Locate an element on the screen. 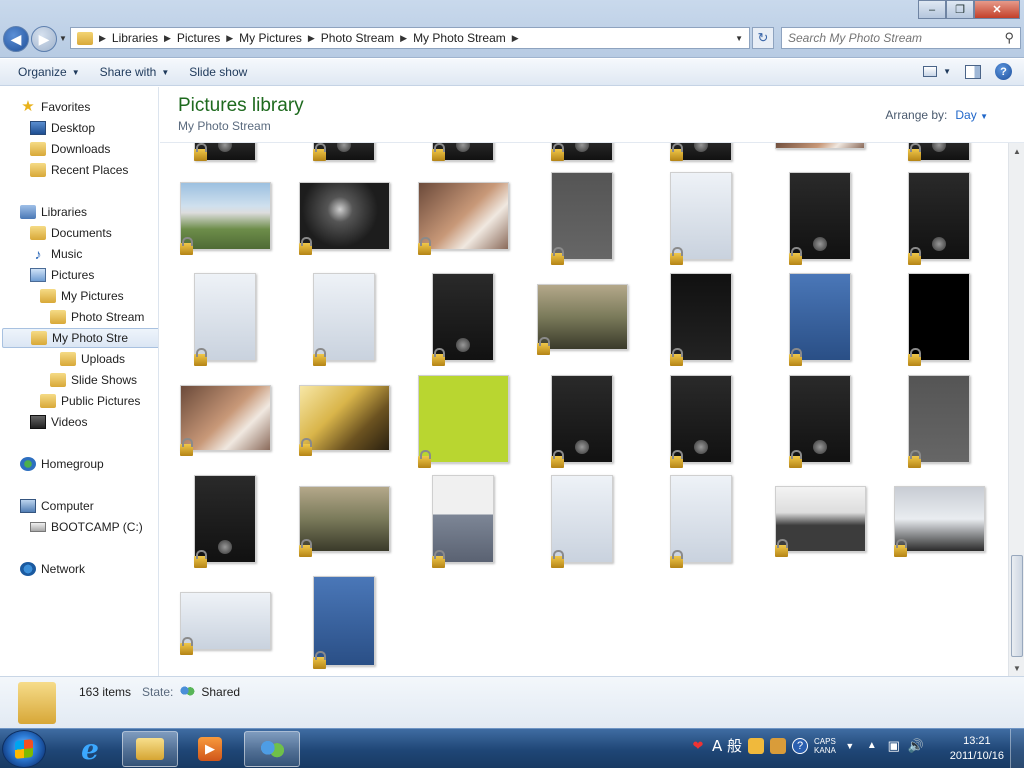 The height and width of the screenshot is (768, 1024). taskbar-internet-explorer: e is located at coordinates (90, 749).